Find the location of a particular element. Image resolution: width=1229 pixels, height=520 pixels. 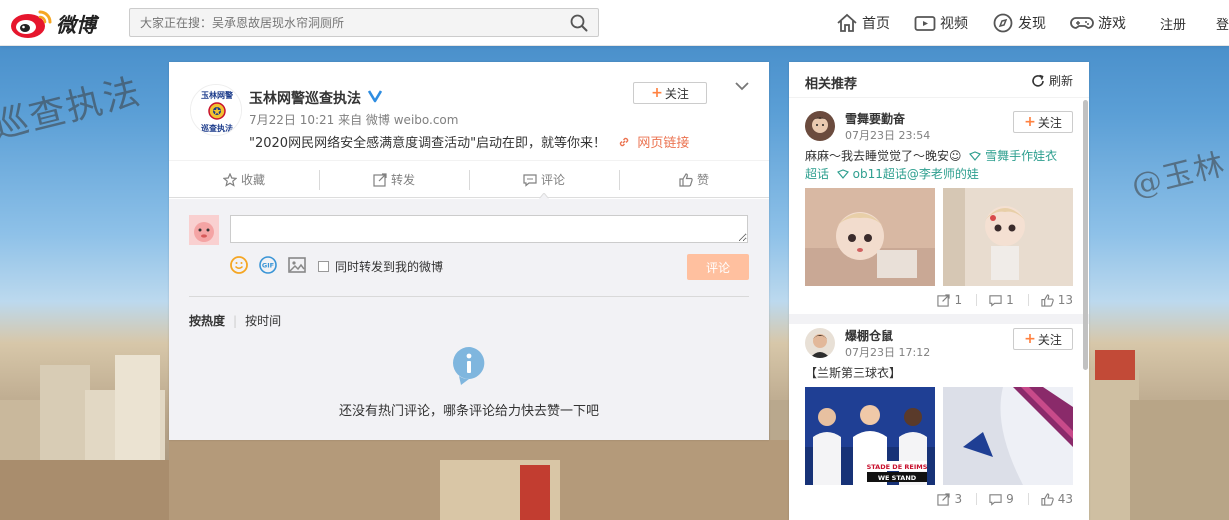

sidebar-title: 相关推荐 is located at coordinates (831, 84).